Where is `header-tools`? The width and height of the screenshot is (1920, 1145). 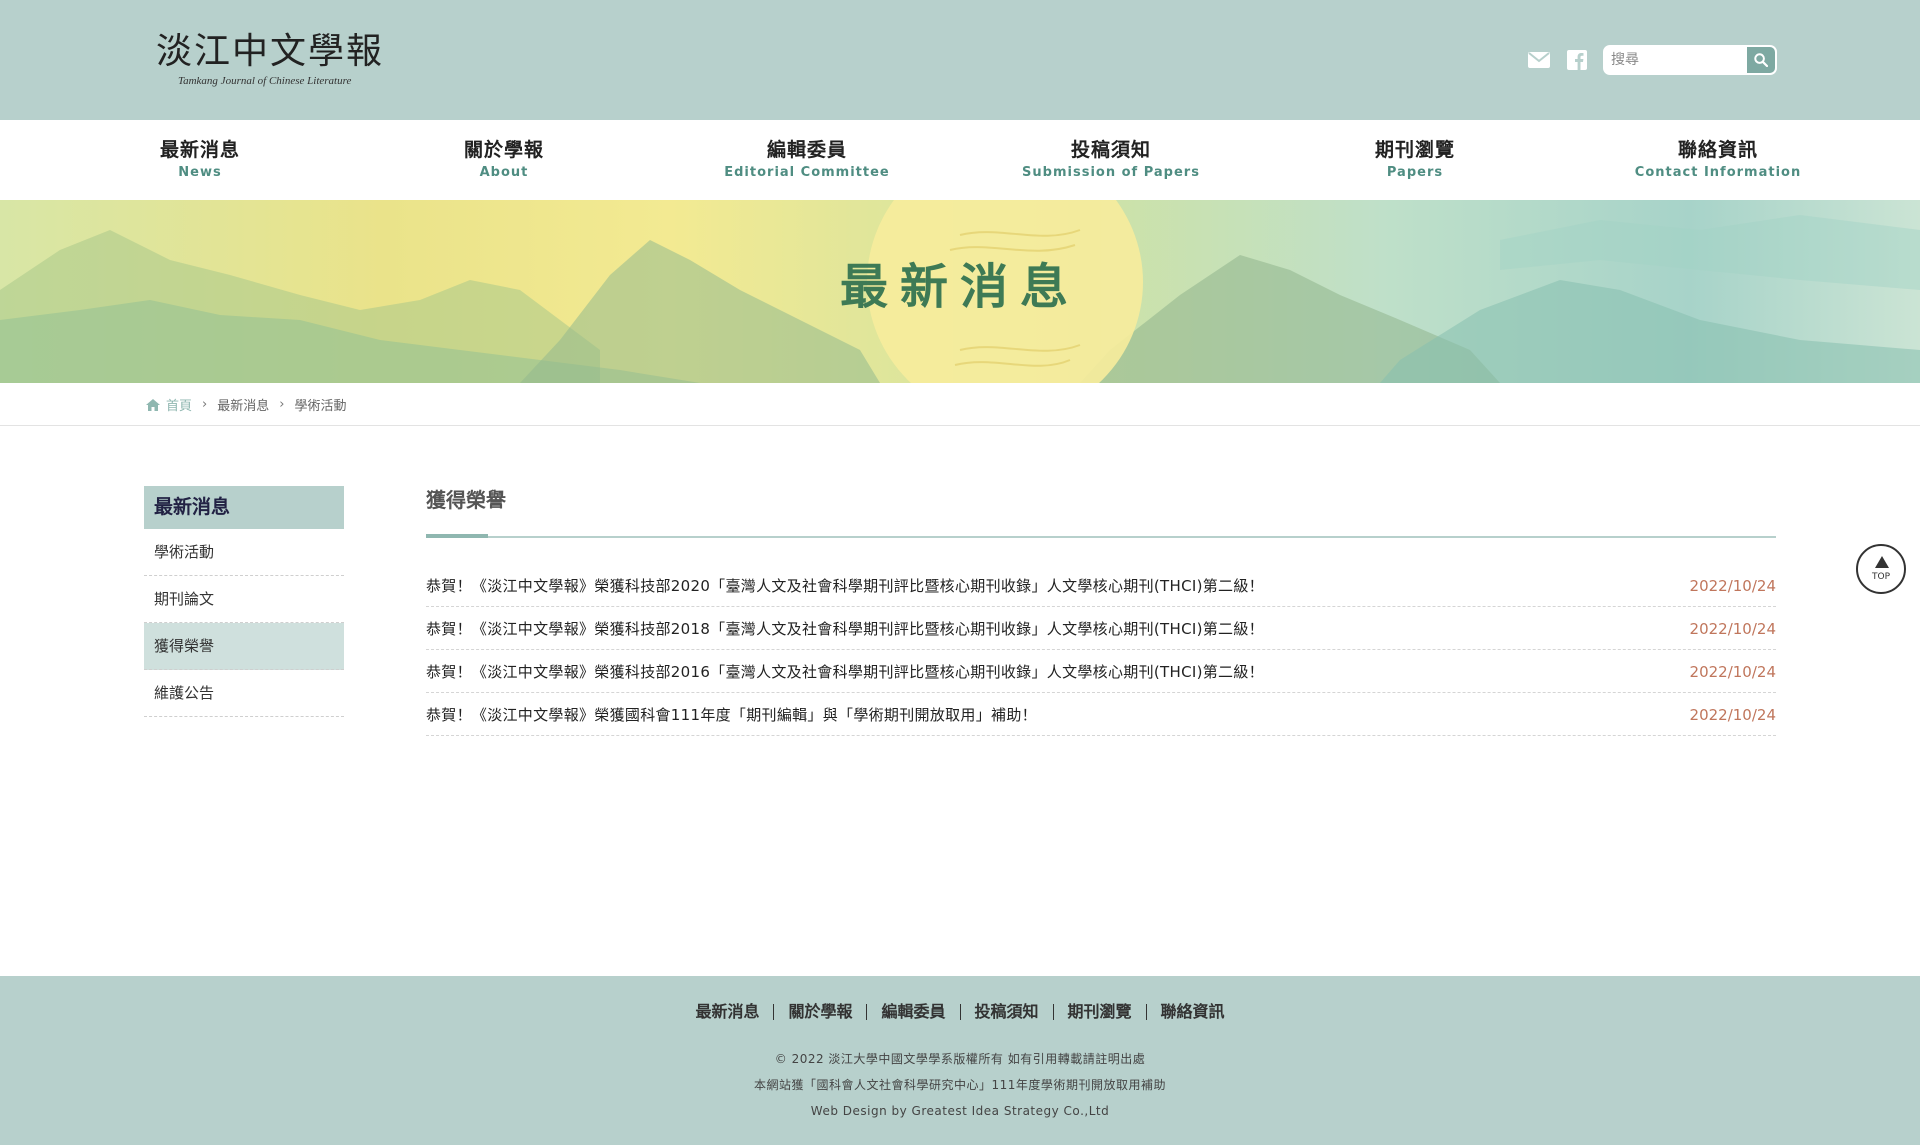 header-tools is located at coordinates (1652, 60).